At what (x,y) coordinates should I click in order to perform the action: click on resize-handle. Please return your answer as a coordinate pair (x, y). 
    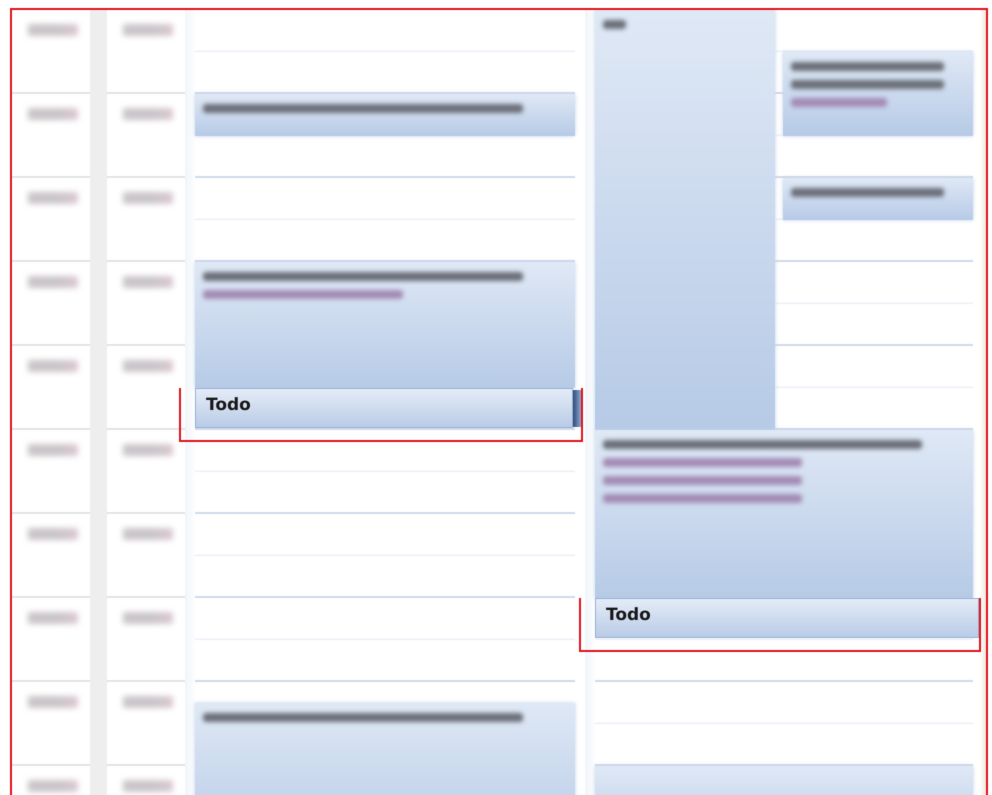
    Looking at the image, I should click on (577, 408).